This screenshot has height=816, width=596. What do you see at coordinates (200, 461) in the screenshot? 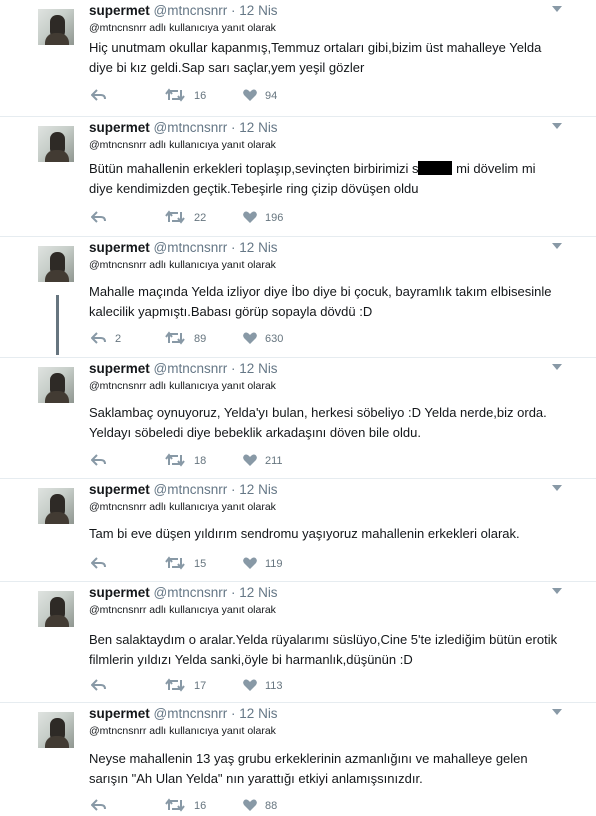
I see `retweet-count: 18` at bounding box center [200, 461].